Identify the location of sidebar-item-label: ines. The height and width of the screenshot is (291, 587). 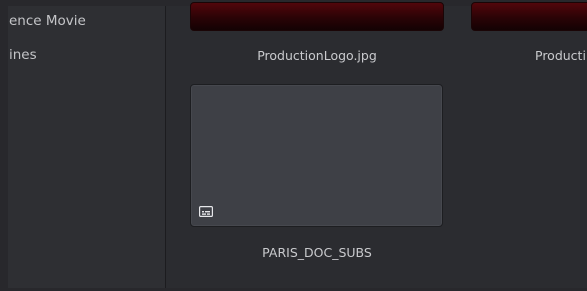
(23, 55).